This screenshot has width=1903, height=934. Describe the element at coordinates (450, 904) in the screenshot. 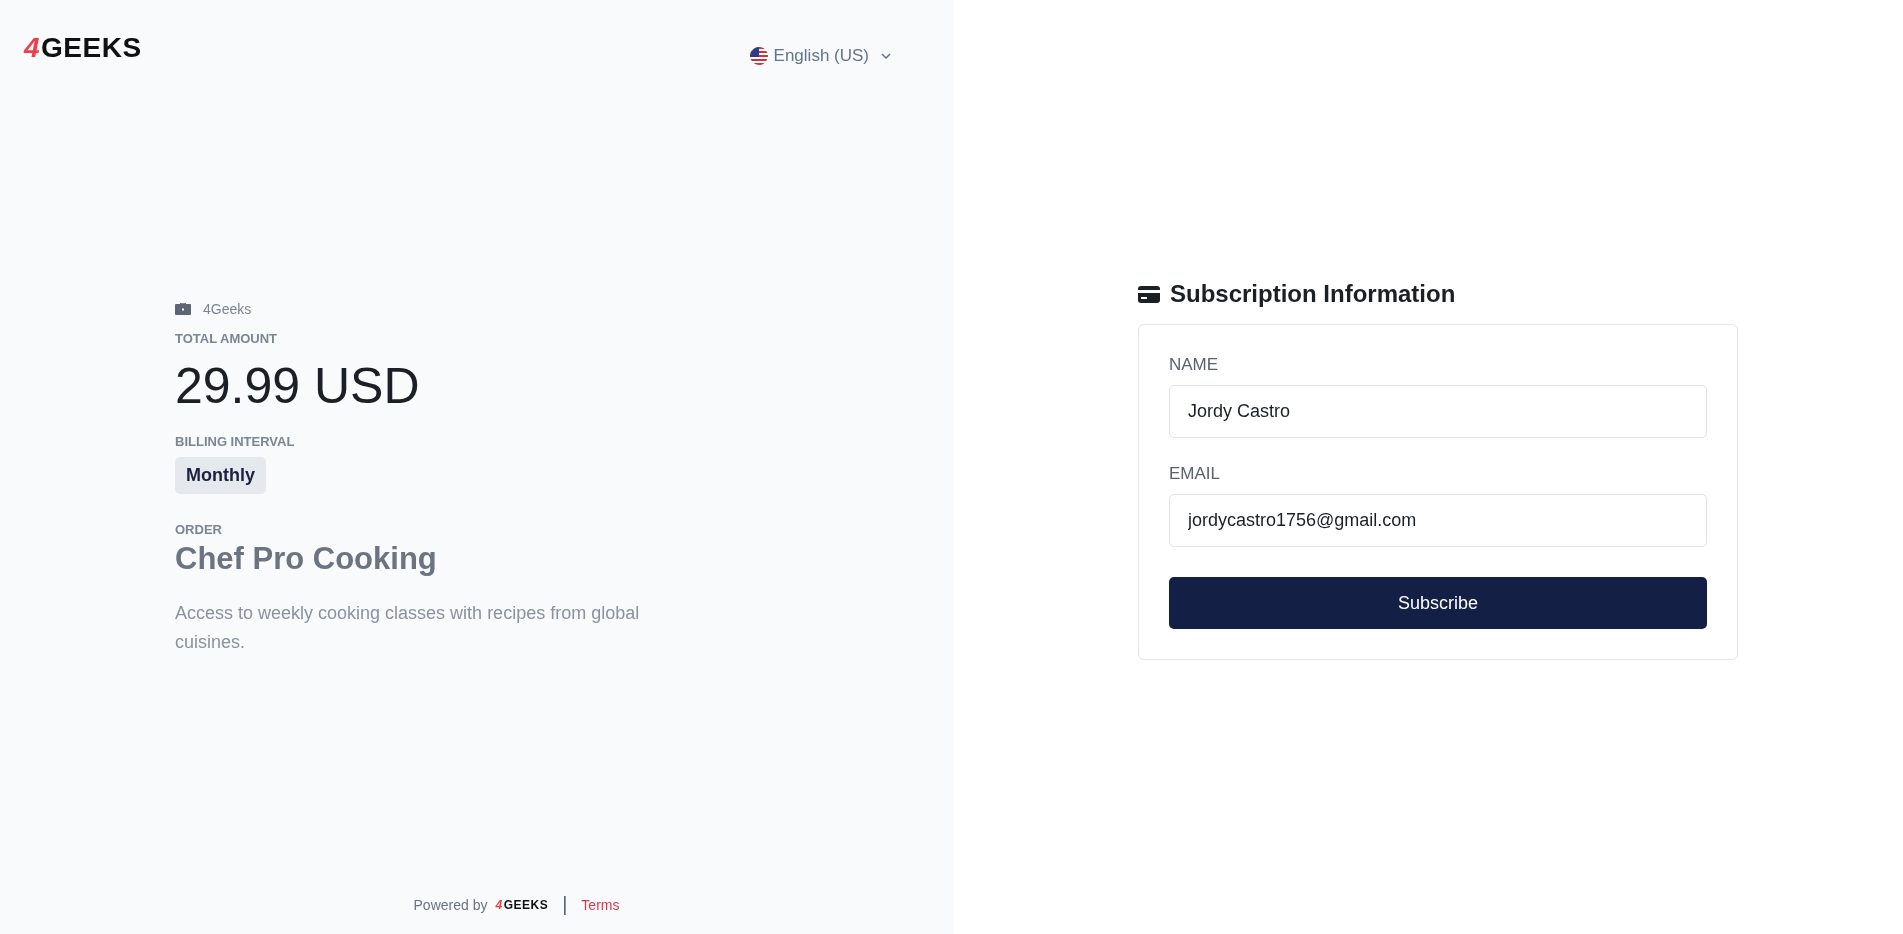

I see `powered-by-text: Powered by` at that location.